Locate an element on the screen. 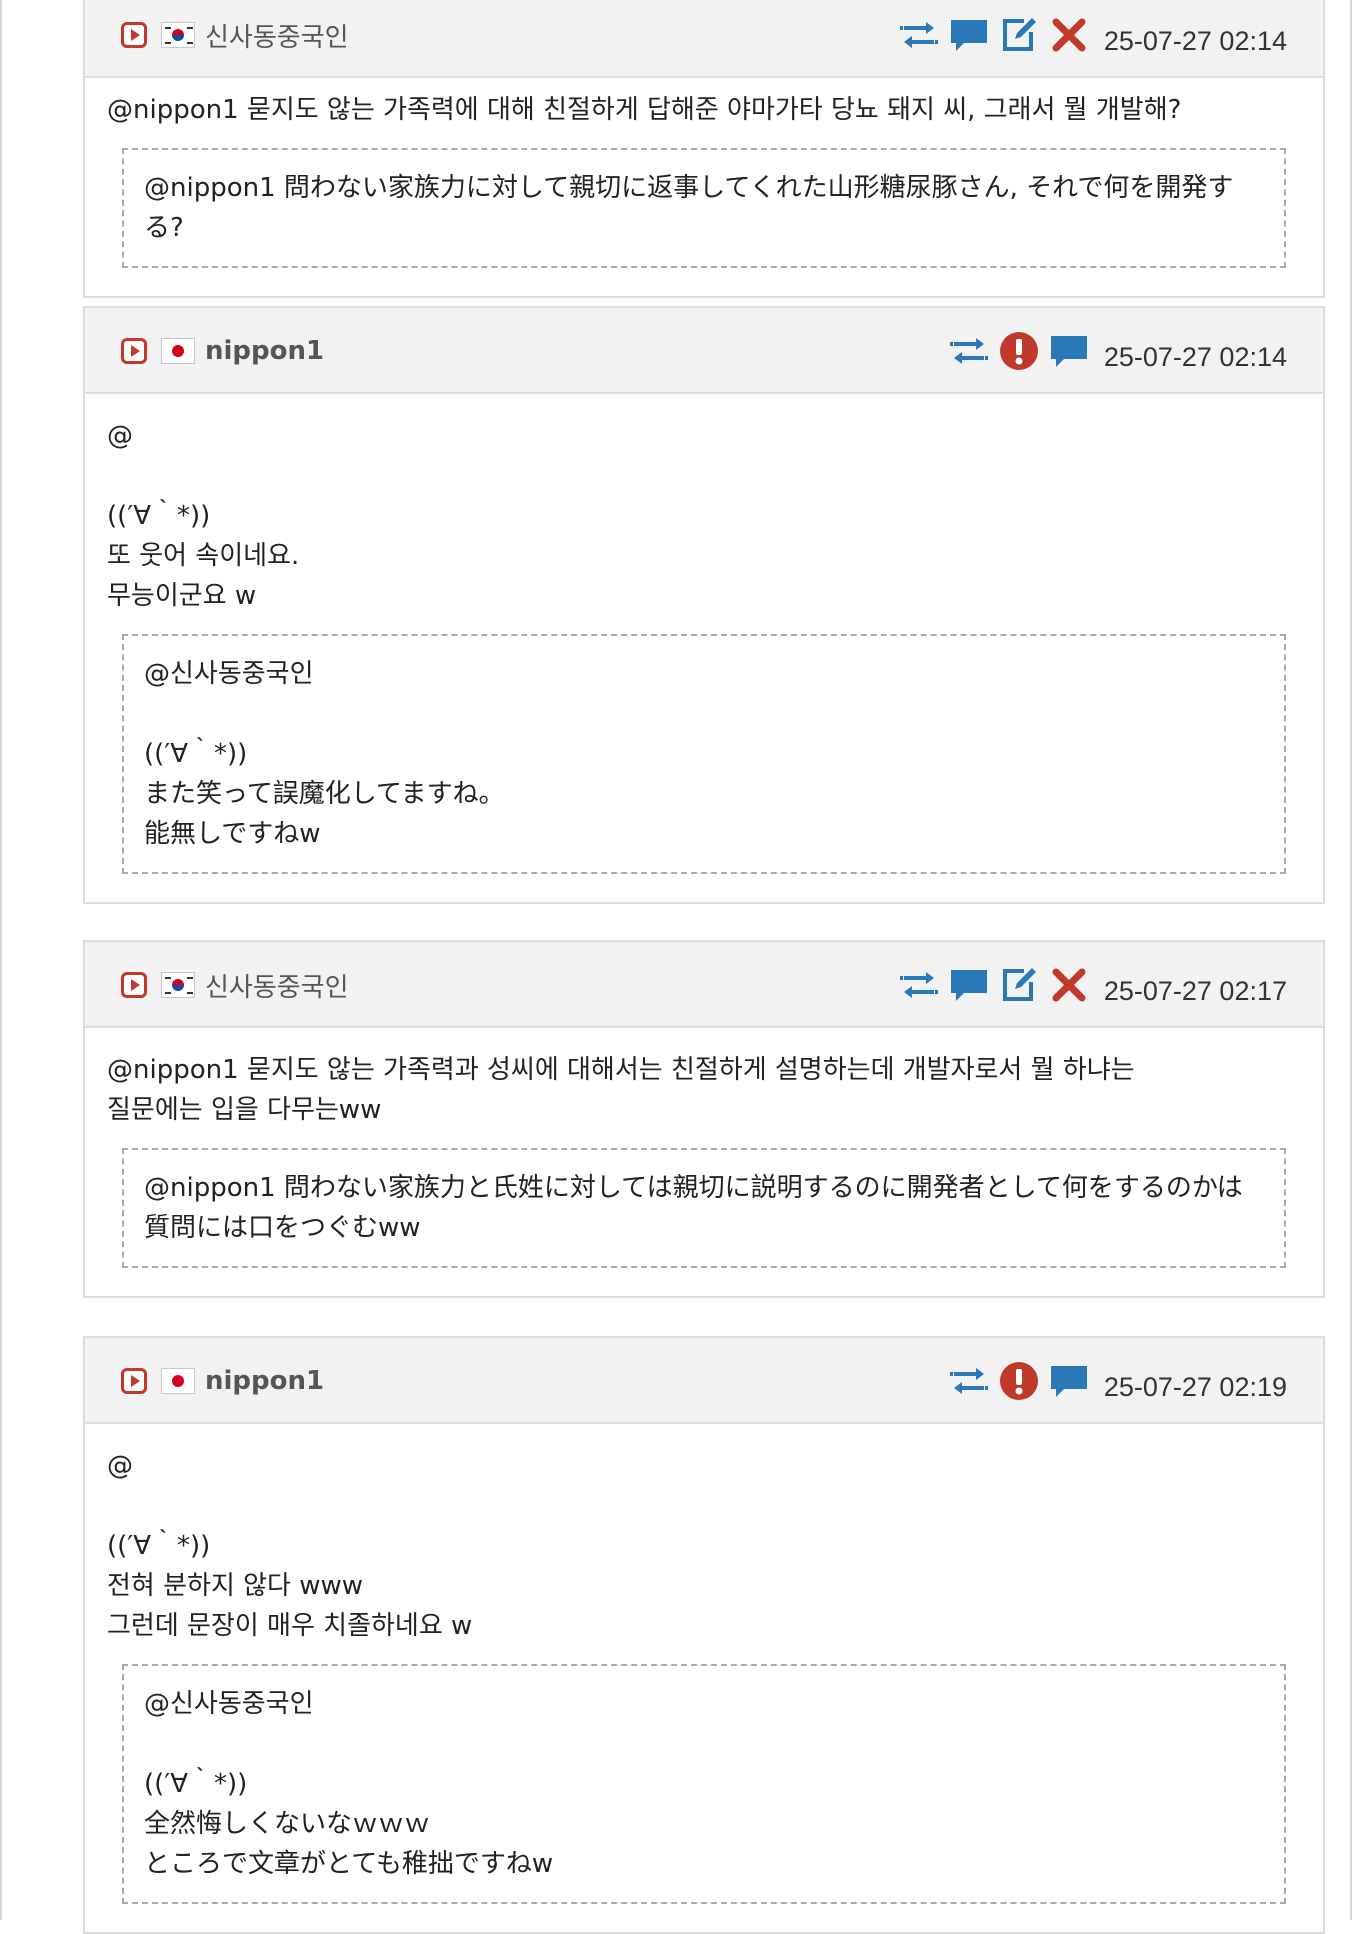 This screenshot has width=1352, height=1934. translation-text-line: また笑って誤魔化してますね。 is located at coordinates (324, 794).